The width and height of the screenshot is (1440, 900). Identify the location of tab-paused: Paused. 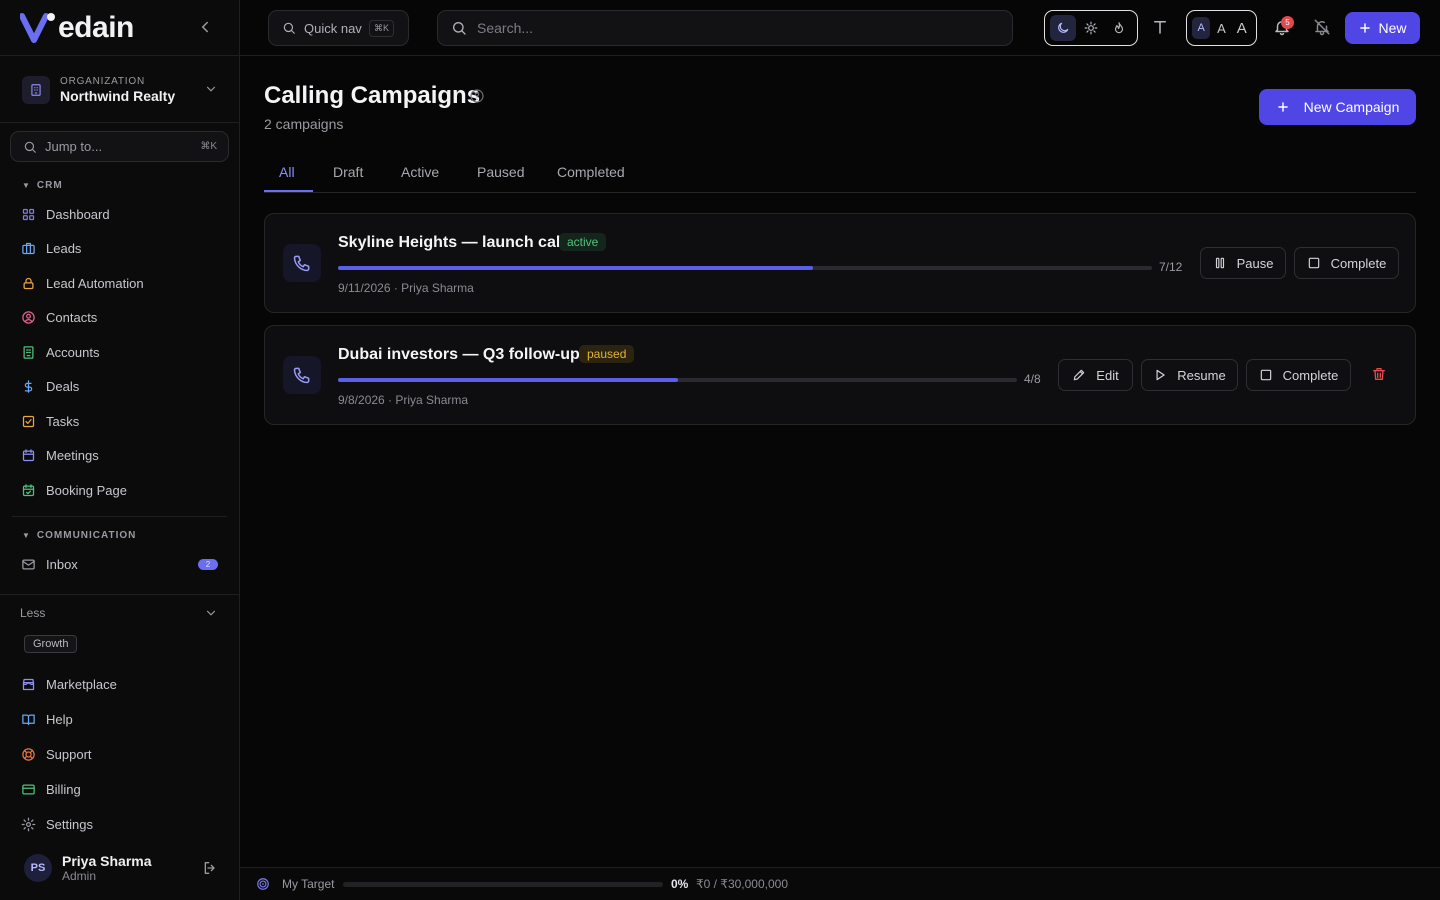
(500, 172).